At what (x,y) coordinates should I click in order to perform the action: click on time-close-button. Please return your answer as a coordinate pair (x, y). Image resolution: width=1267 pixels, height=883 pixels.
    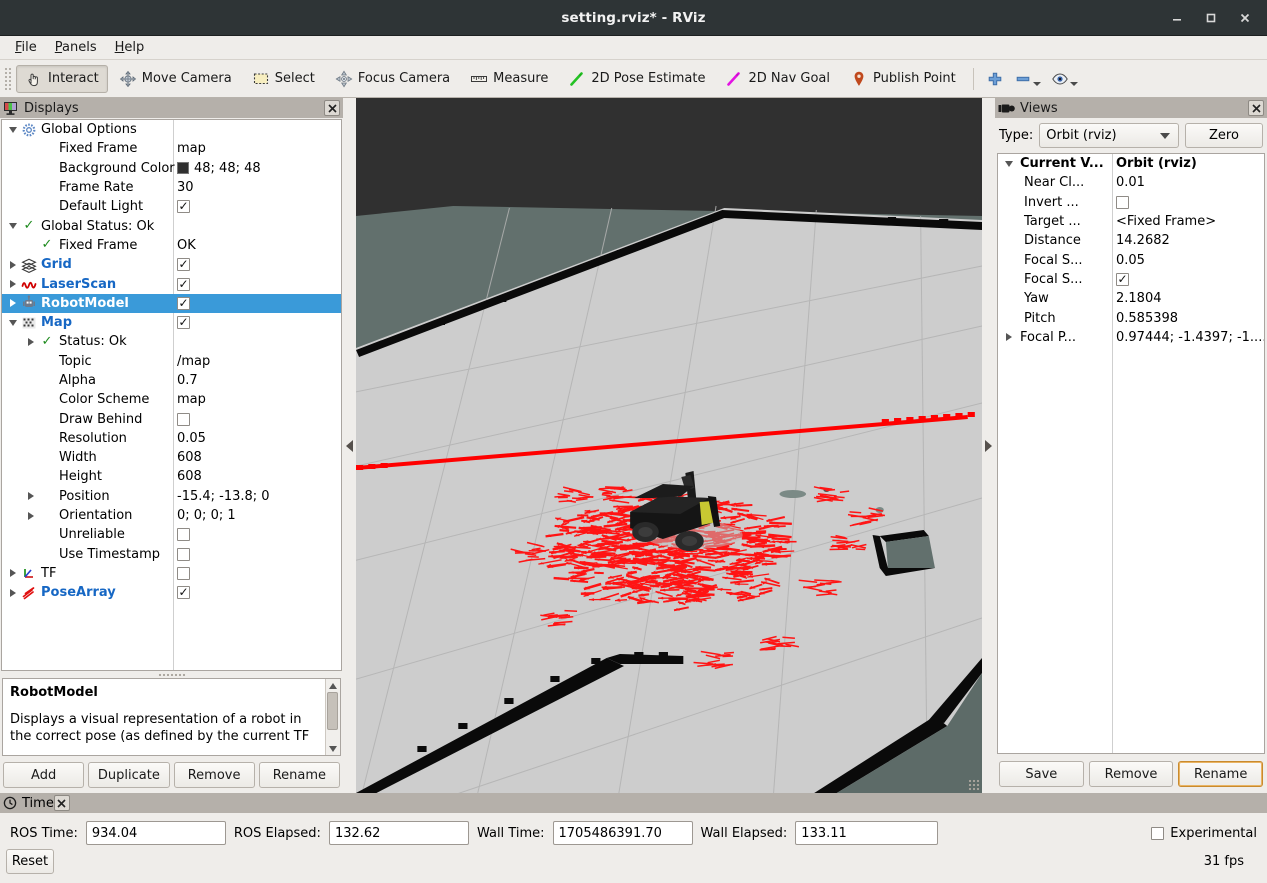
    Looking at the image, I should click on (61, 803).